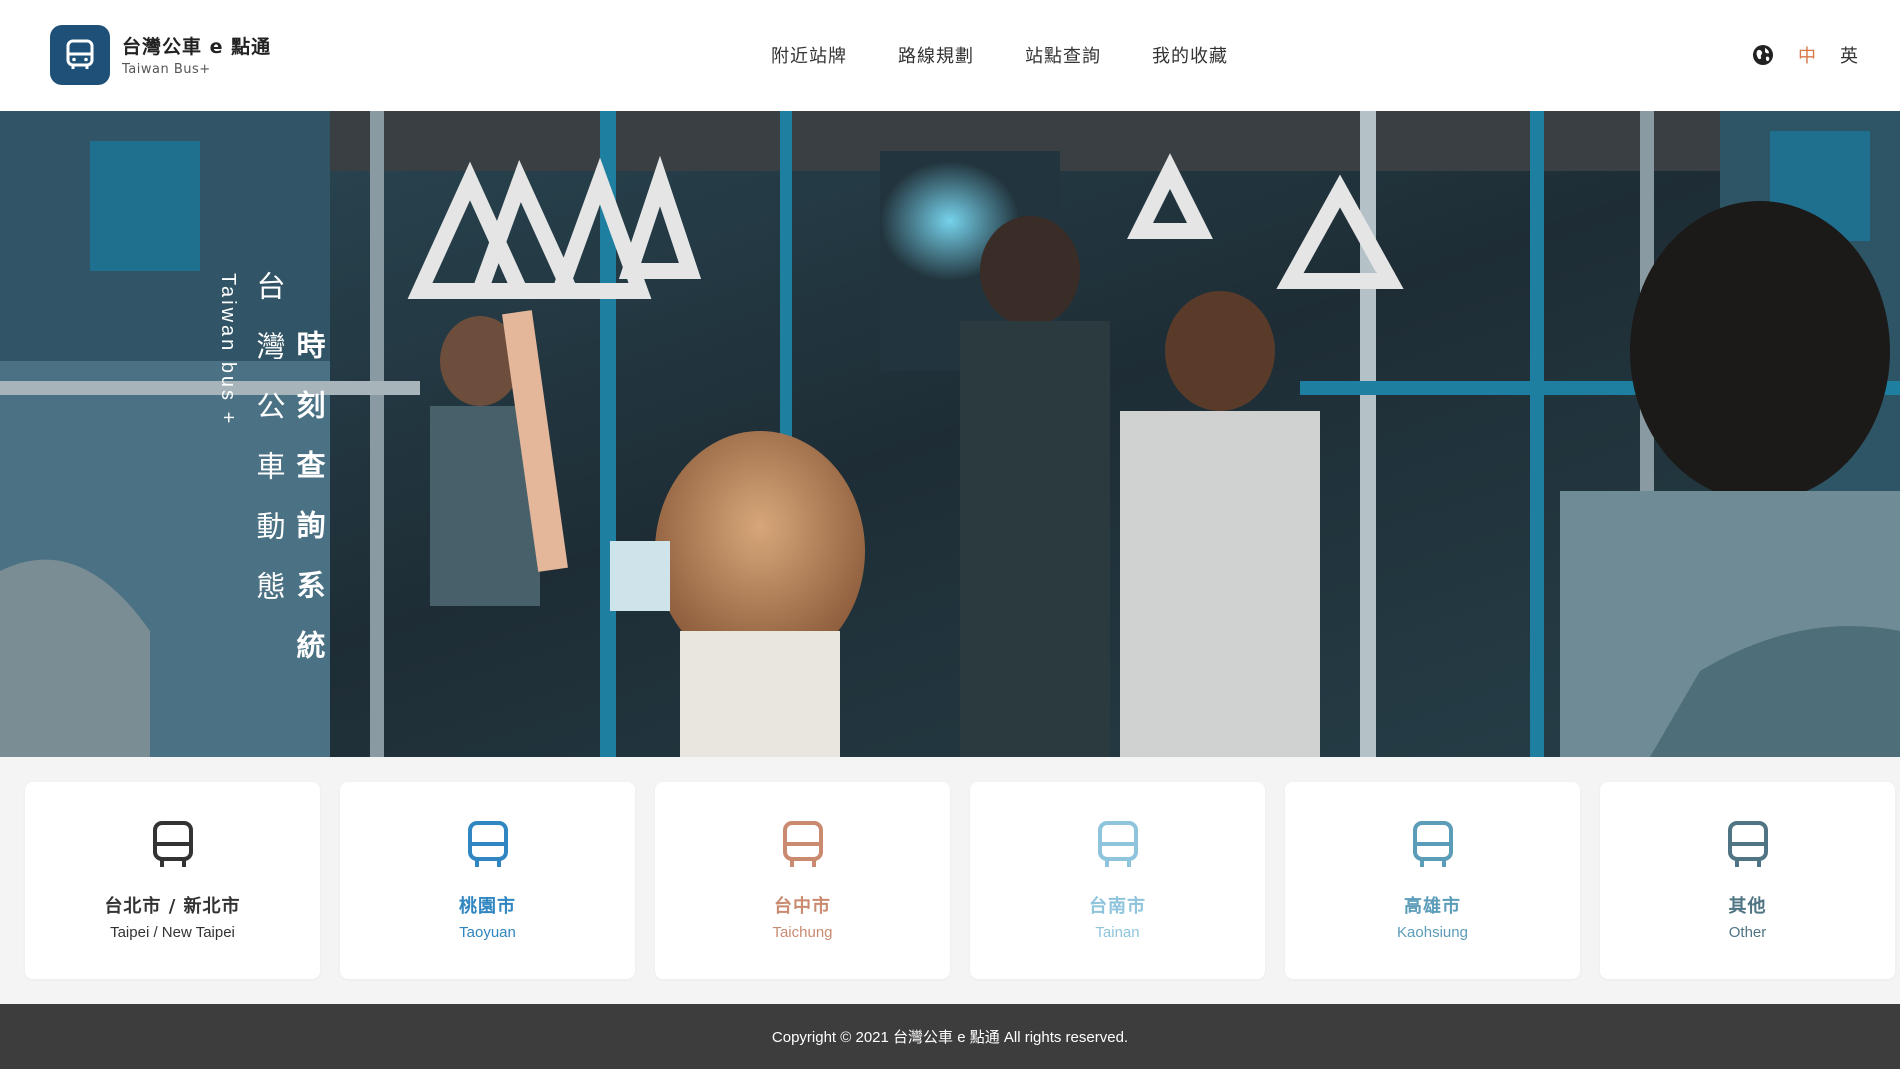 This screenshot has width=1900, height=1069. What do you see at coordinates (1747, 932) in the screenshot?
I see `city-name-en: Other` at bounding box center [1747, 932].